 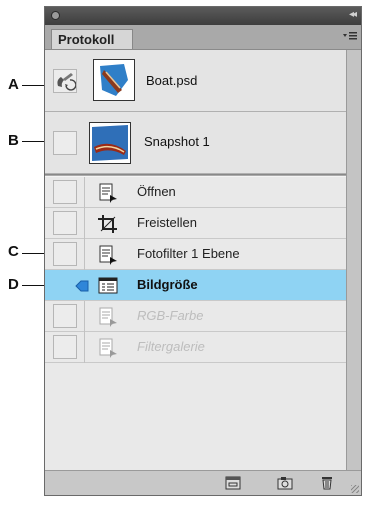 I want to click on history-state-label: Filtergalerie, so click(x=171, y=346).